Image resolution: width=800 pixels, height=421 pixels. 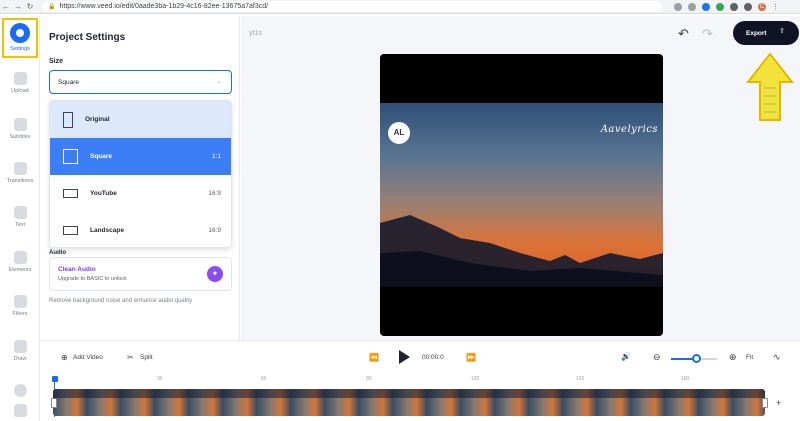 I want to click on sidebar-item-label: Filters, so click(x=20, y=314).